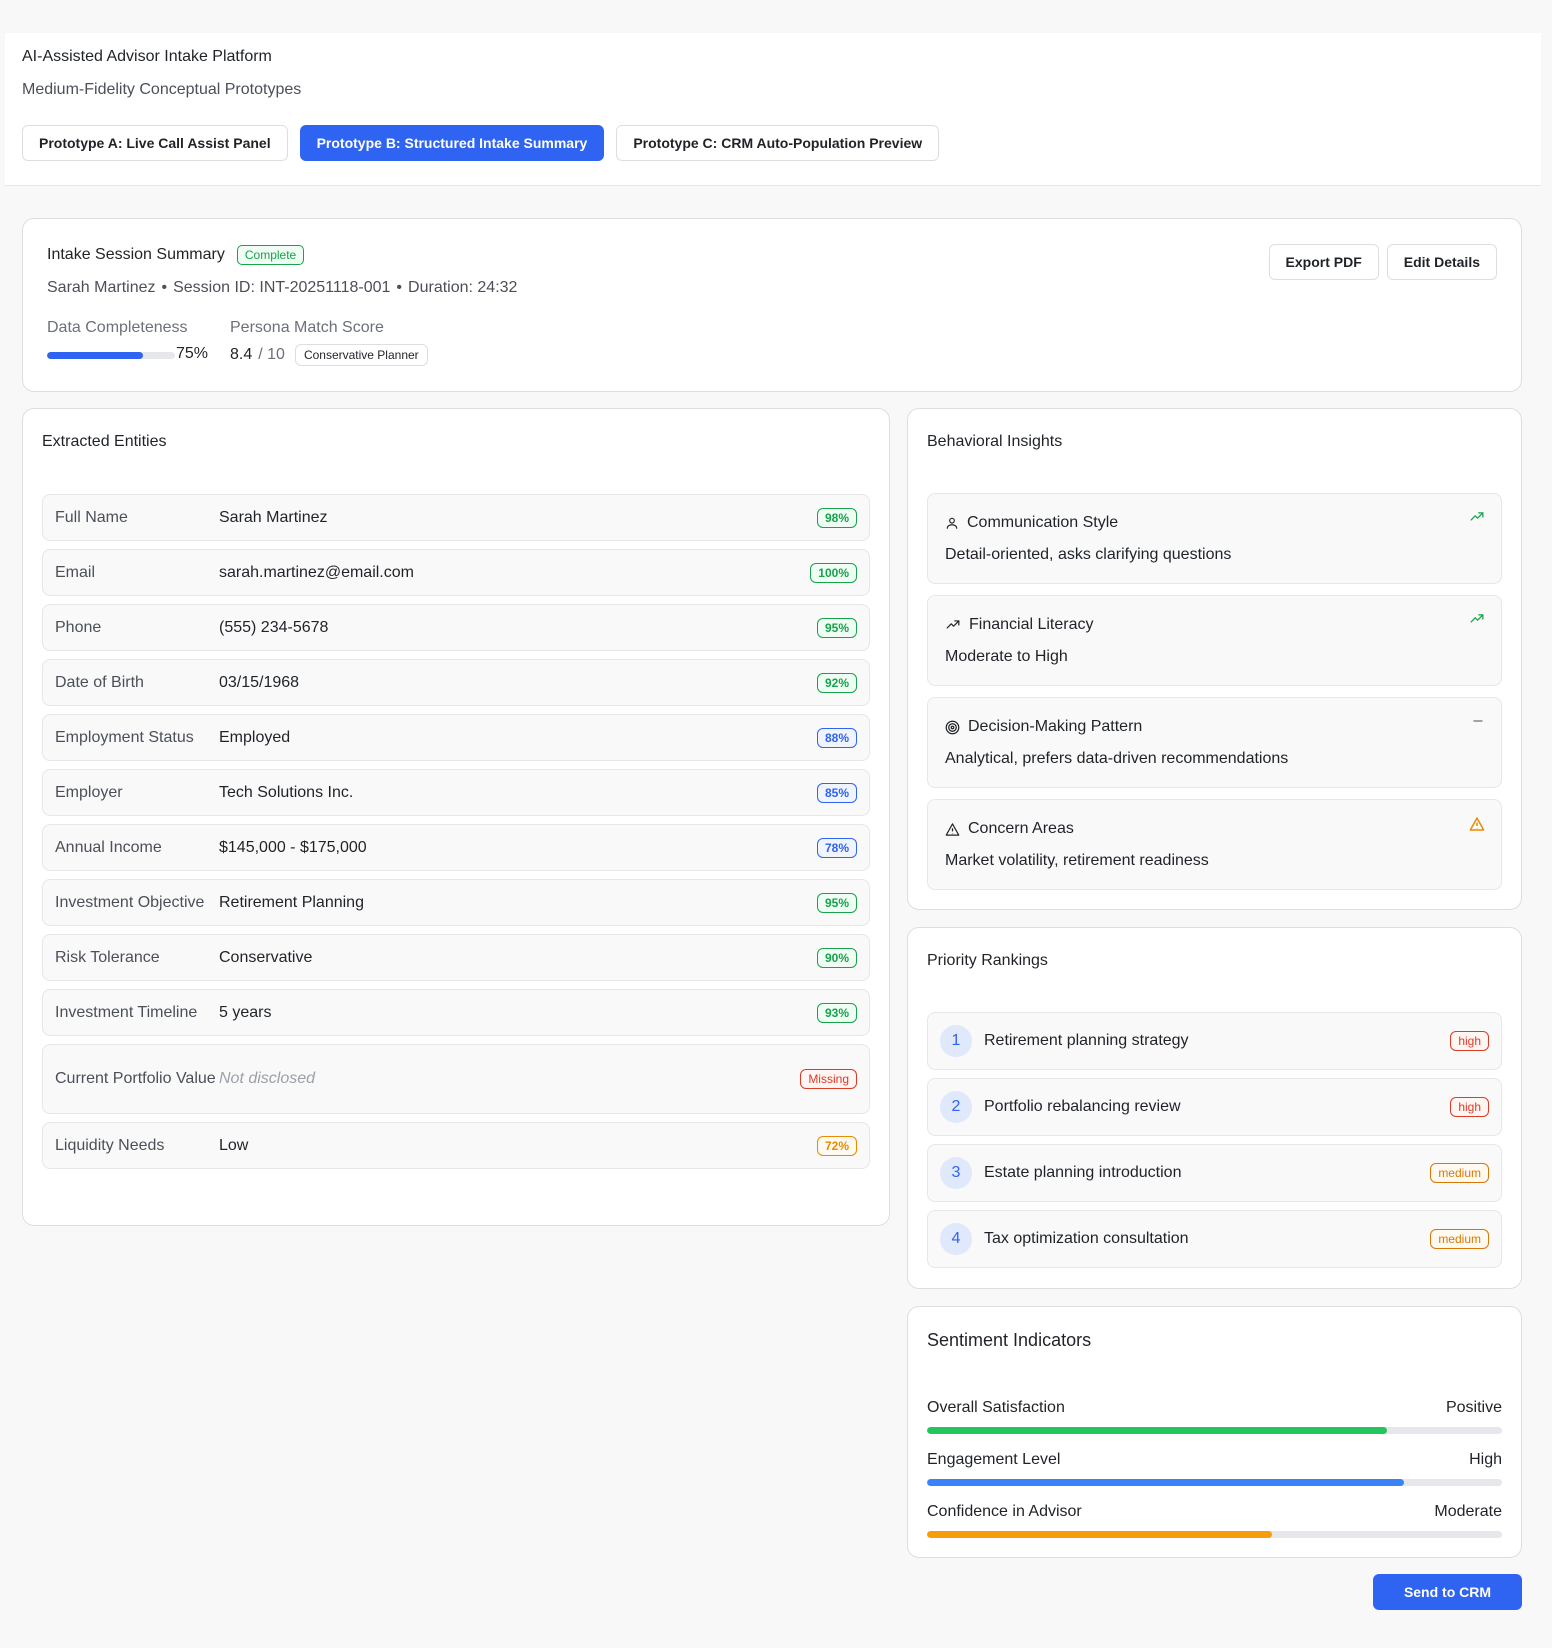 This screenshot has width=1552, height=1648. What do you see at coordinates (456, 1145) in the screenshot?
I see `entity-row: Liquidity Needs Low 72%` at bounding box center [456, 1145].